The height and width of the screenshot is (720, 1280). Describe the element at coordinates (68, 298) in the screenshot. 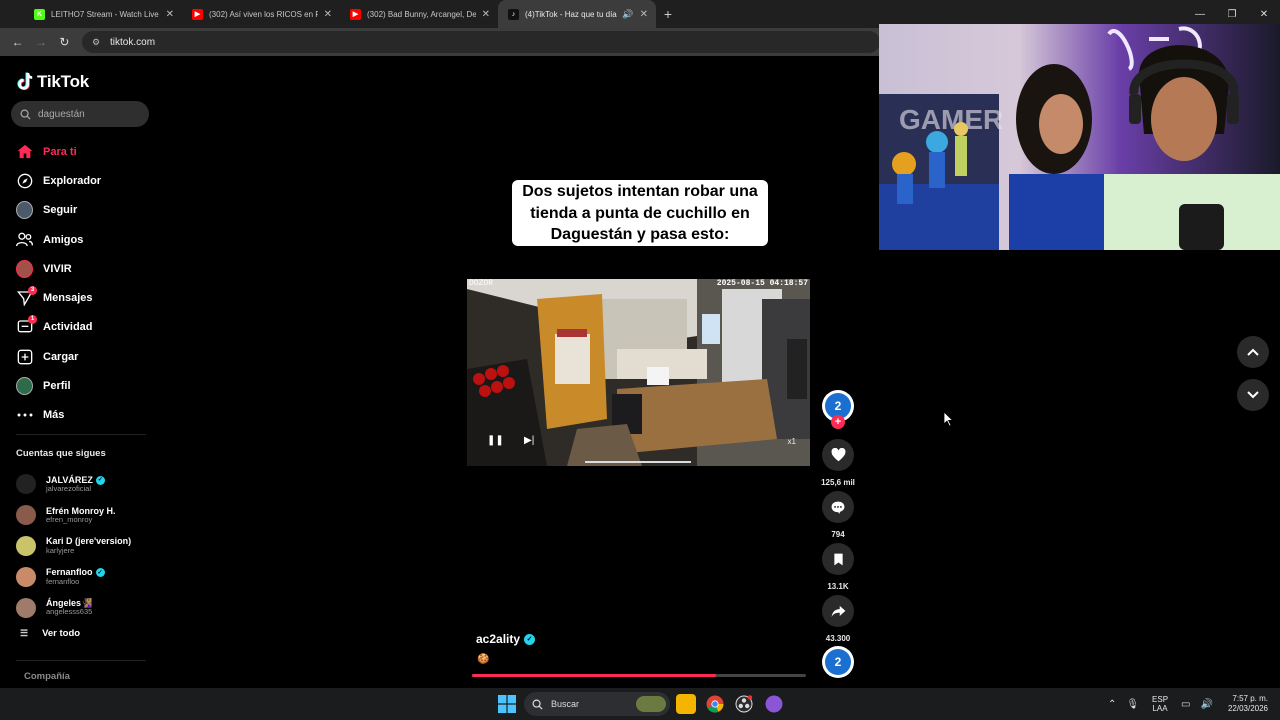

I see `nav-label: Mensajes` at that location.